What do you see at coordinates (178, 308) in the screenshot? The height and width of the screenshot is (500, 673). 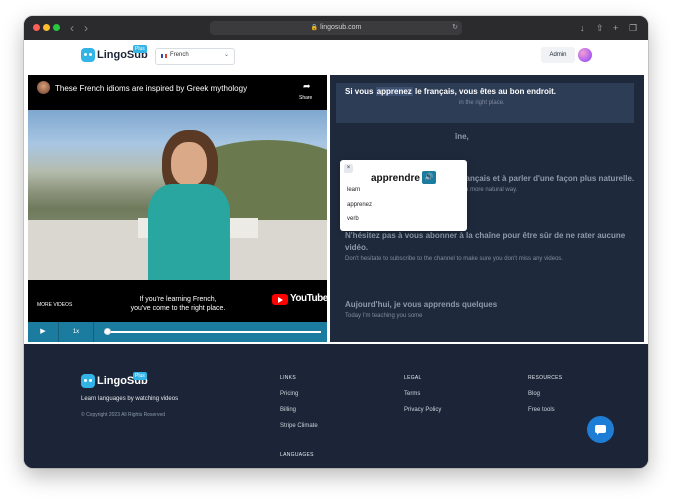 I see `caption-line-2: you've come to the right place.` at bounding box center [178, 308].